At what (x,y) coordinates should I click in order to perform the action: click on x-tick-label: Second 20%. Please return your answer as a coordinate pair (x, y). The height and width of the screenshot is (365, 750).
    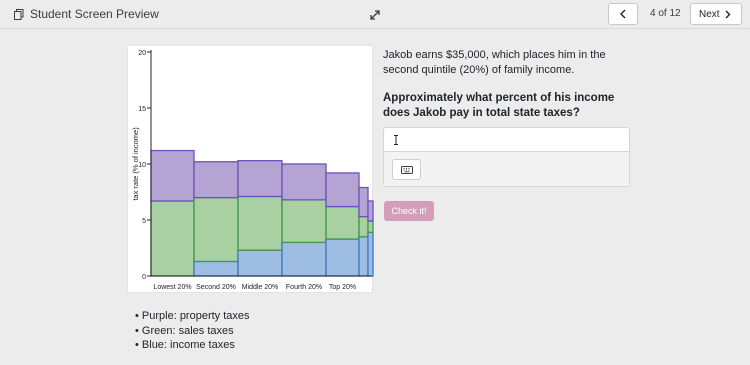
    Looking at the image, I should click on (216, 287).